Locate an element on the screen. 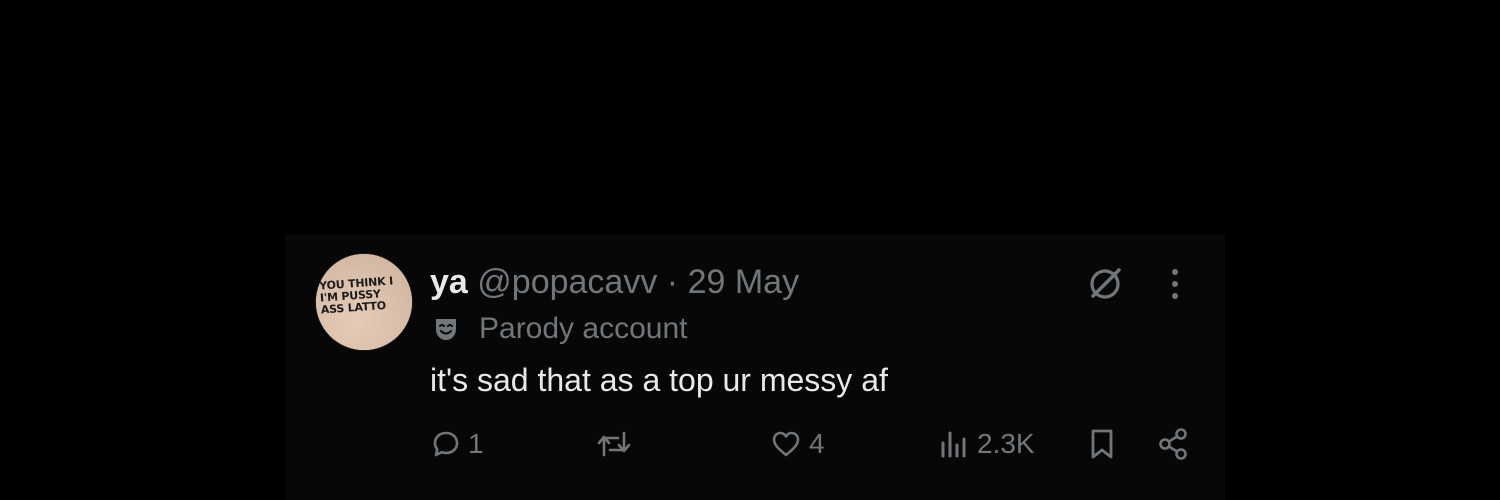  heart-icon is located at coordinates (786, 444).